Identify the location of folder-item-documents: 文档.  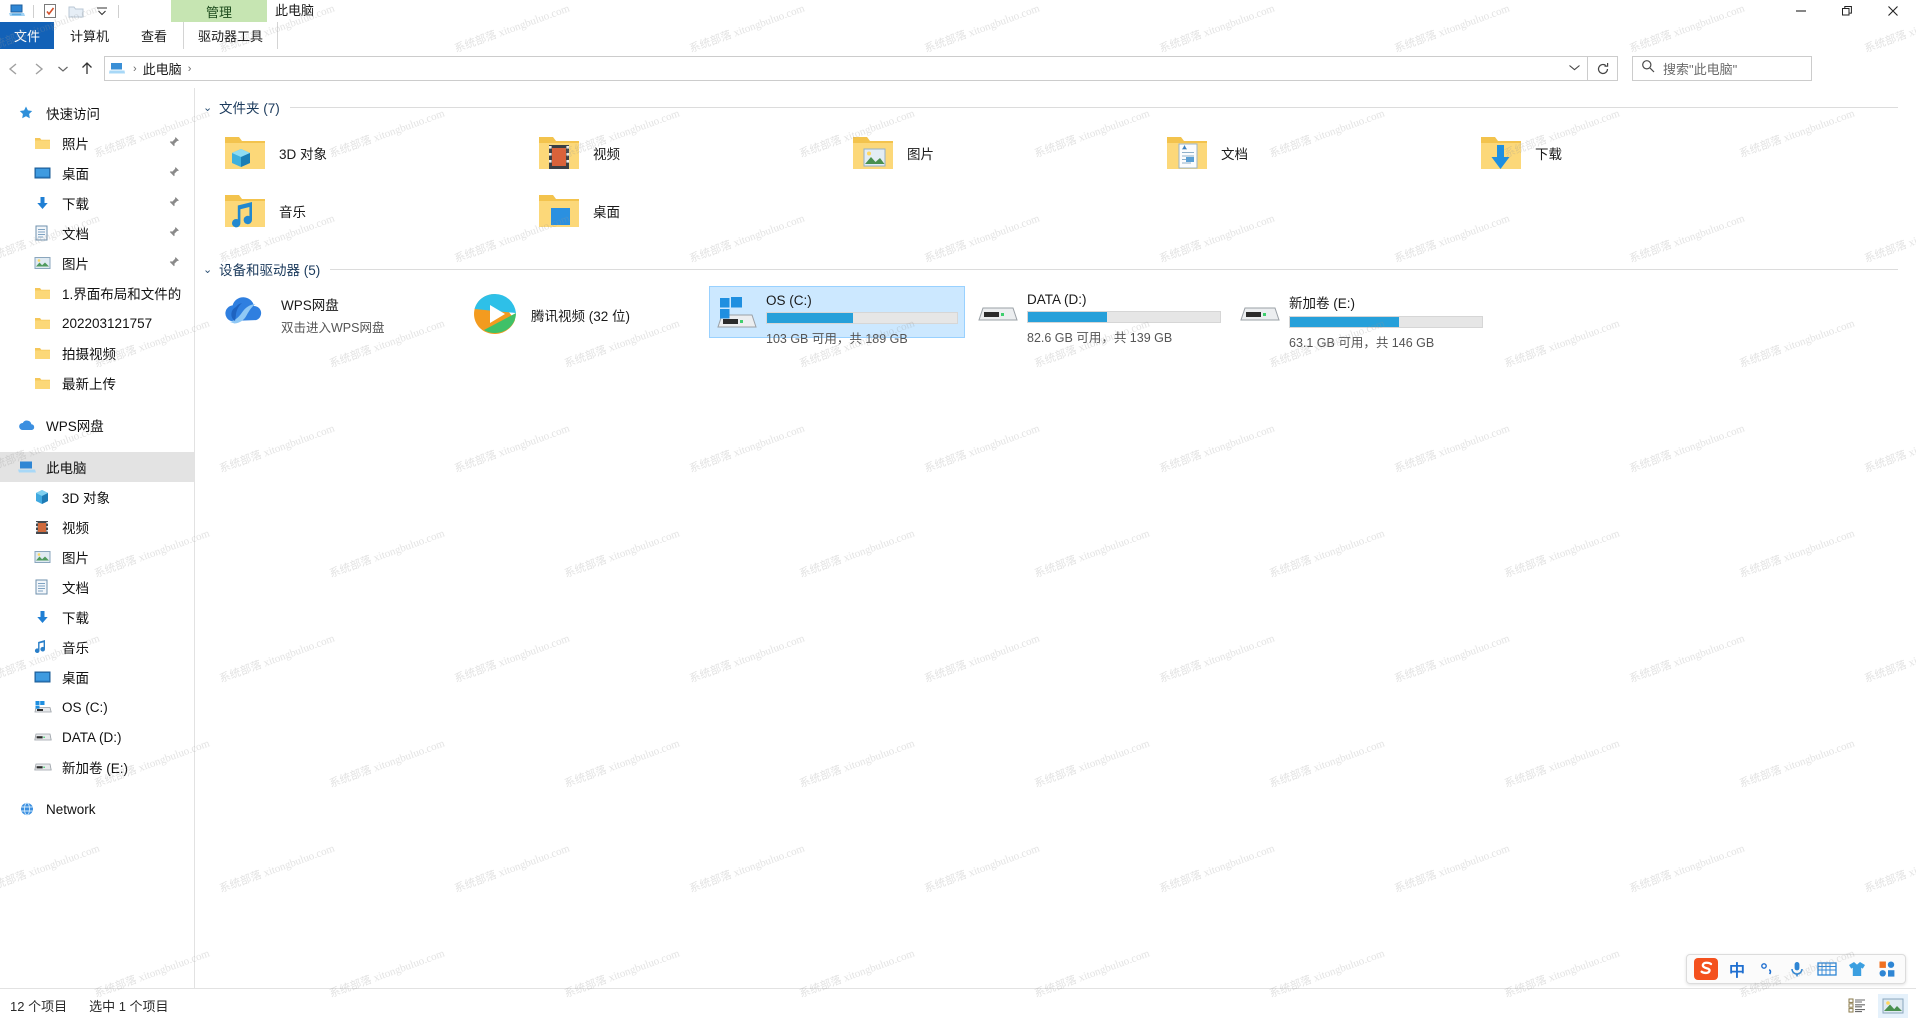
(1320, 153).